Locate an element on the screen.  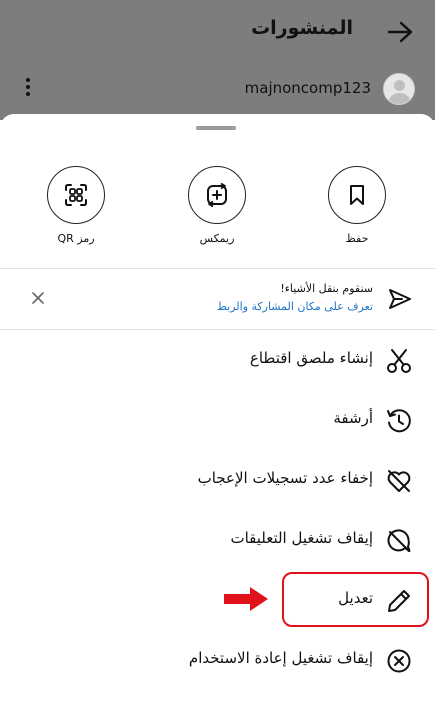
heart-off-icon is located at coordinates (399, 481).